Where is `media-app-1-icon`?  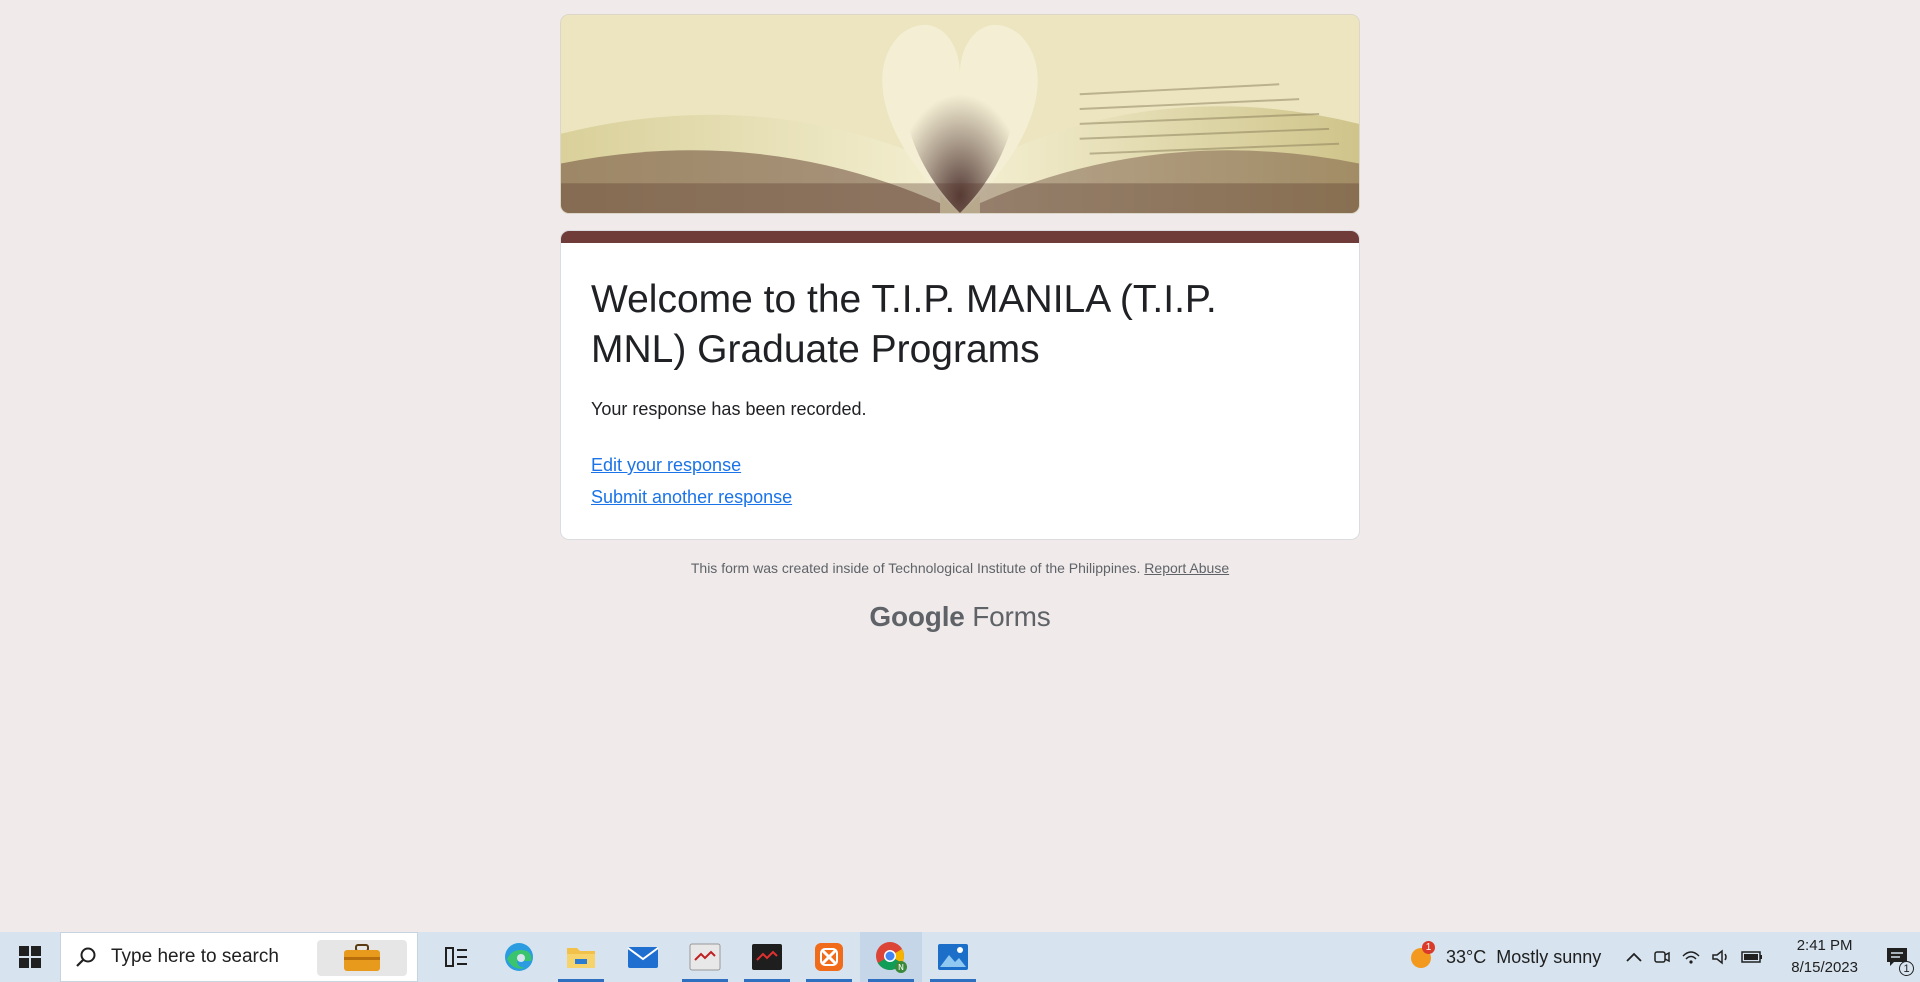
media-app-1-icon is located at coordinates (705, 957).